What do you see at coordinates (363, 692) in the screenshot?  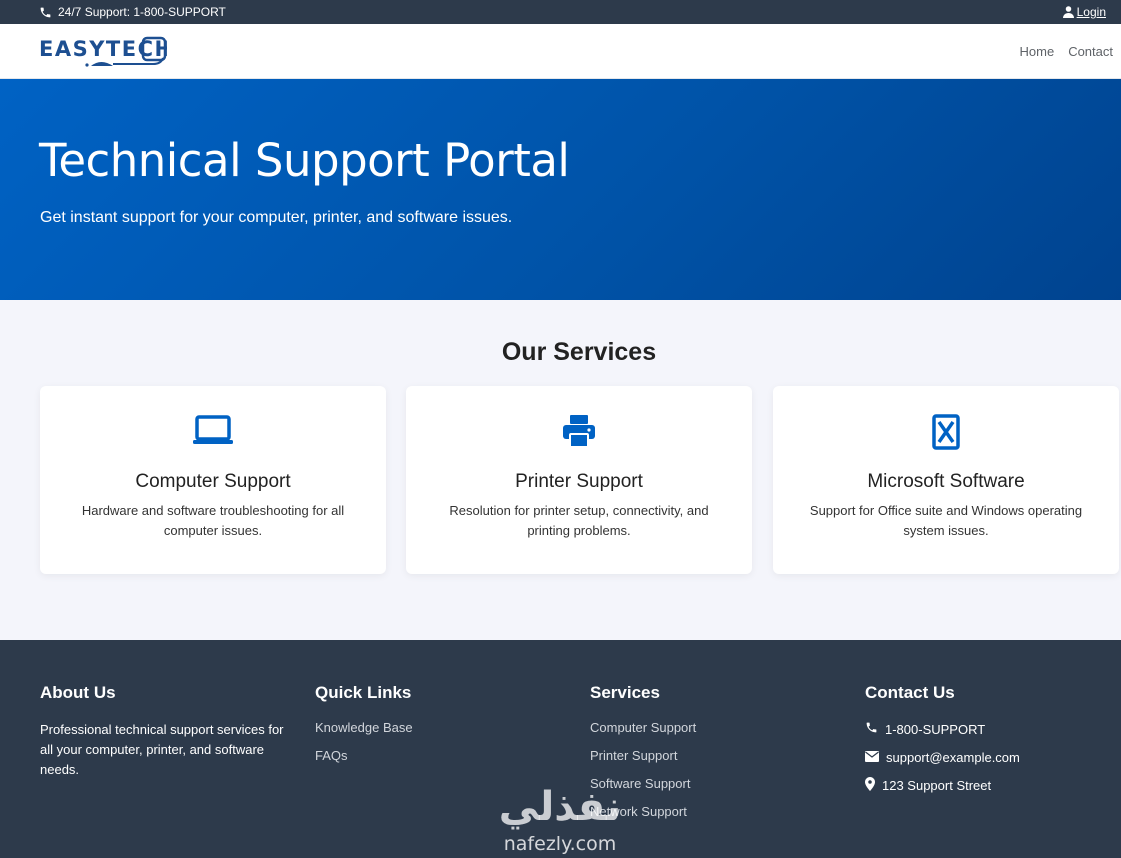 I see `footer-quick-links-heading: Quick Links` at bounding box center [363, 692].